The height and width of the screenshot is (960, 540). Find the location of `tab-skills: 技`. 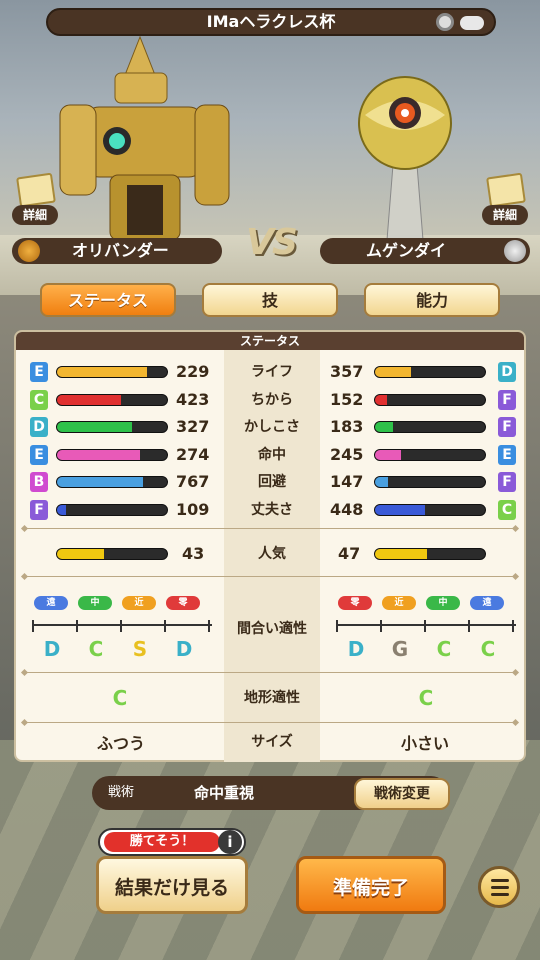

tab-skills: 技 is located at coordinates (270, 300).